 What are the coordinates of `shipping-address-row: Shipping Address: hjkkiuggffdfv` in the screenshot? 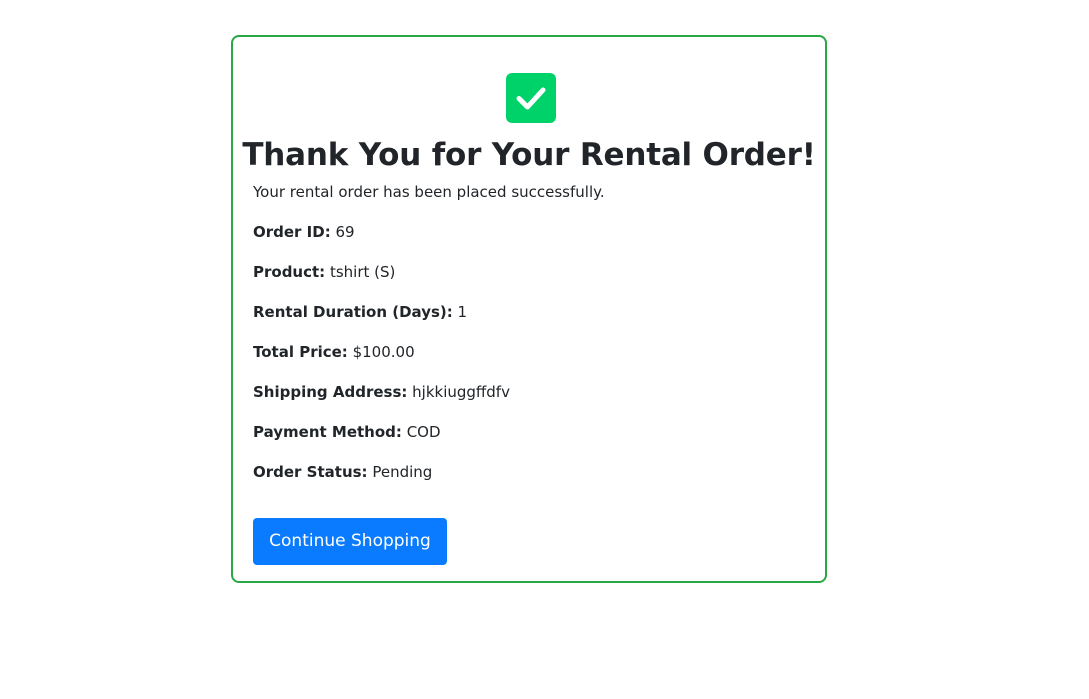 It's located at (381, 400).